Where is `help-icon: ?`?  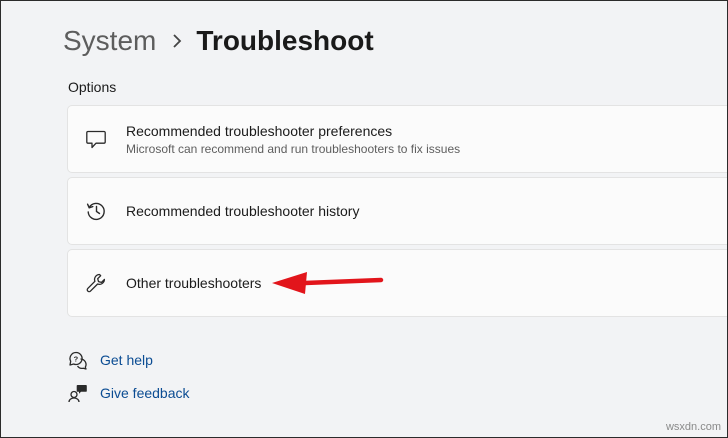
help-icon: ? is located at coordinates (78, 360).